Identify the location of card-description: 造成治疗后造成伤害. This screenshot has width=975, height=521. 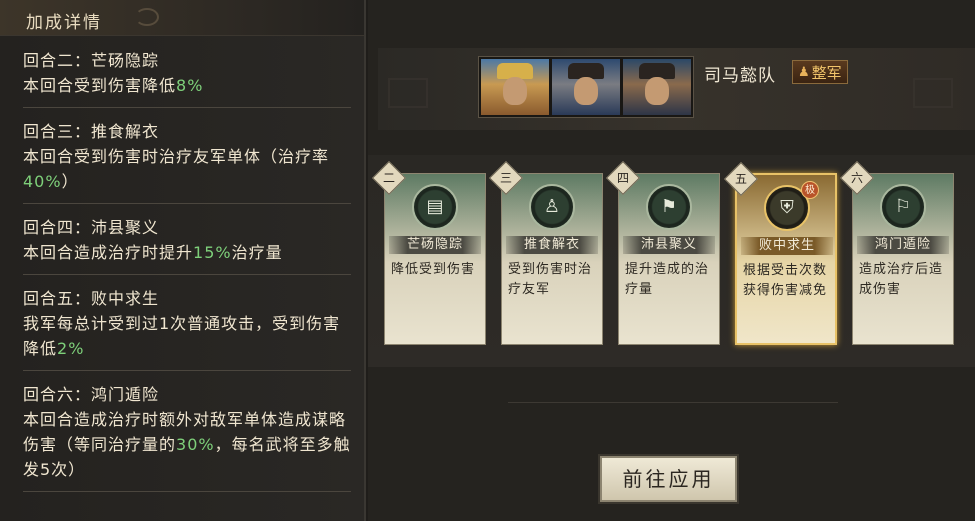
(901, 279).